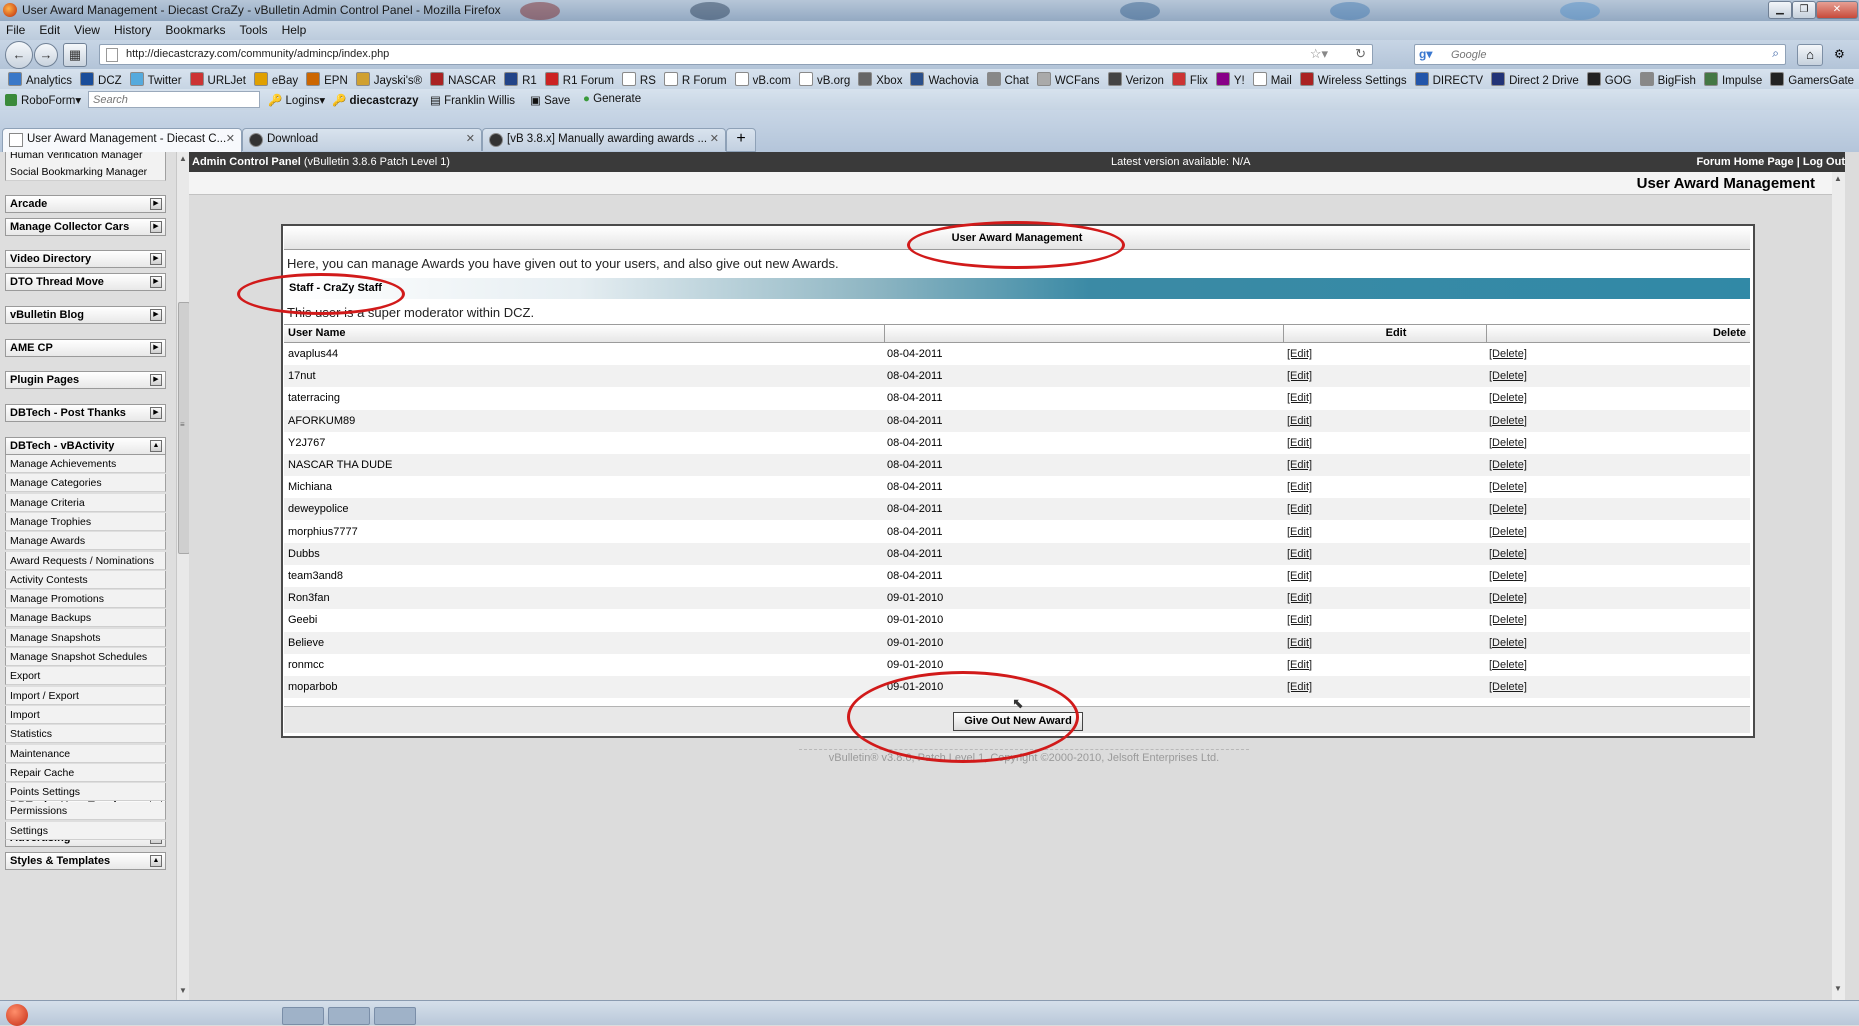 The image size is (1859, 1026). What do you see at coordinates (1230, 79) in the screenshot?
I see `bookmark-item: Y!` at bounding box center [1230, 79].